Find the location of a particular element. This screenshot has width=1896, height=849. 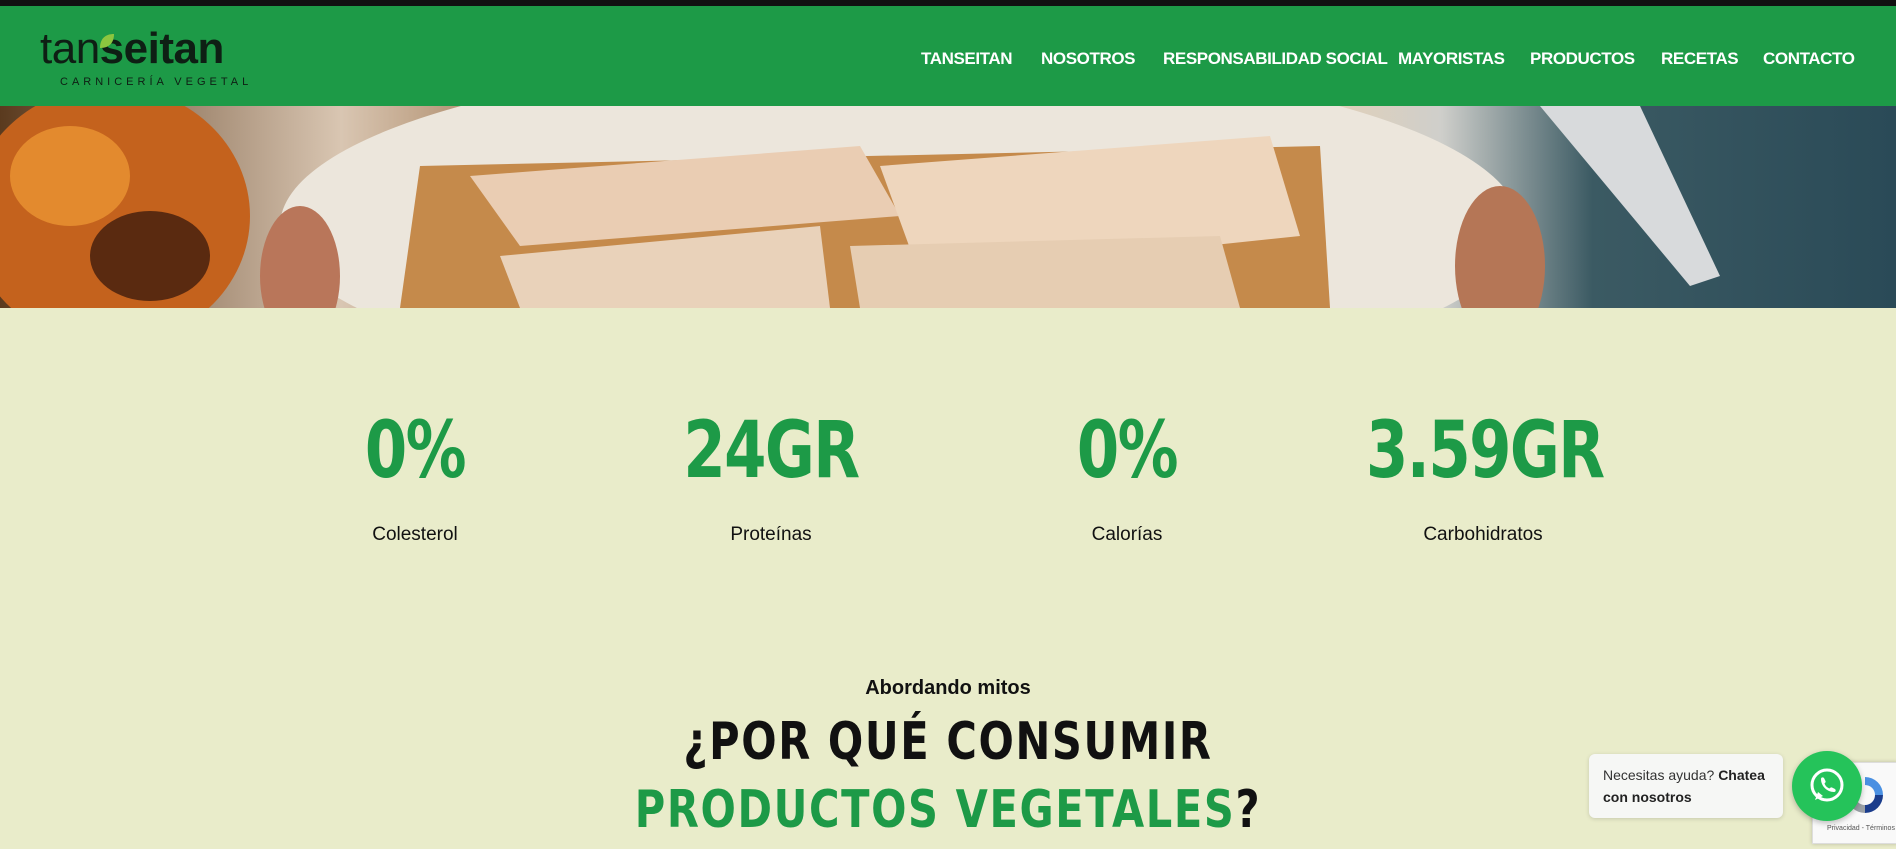

section-title-green: PRODUCTOS VEGETALES is located at coordinates (935, 810).